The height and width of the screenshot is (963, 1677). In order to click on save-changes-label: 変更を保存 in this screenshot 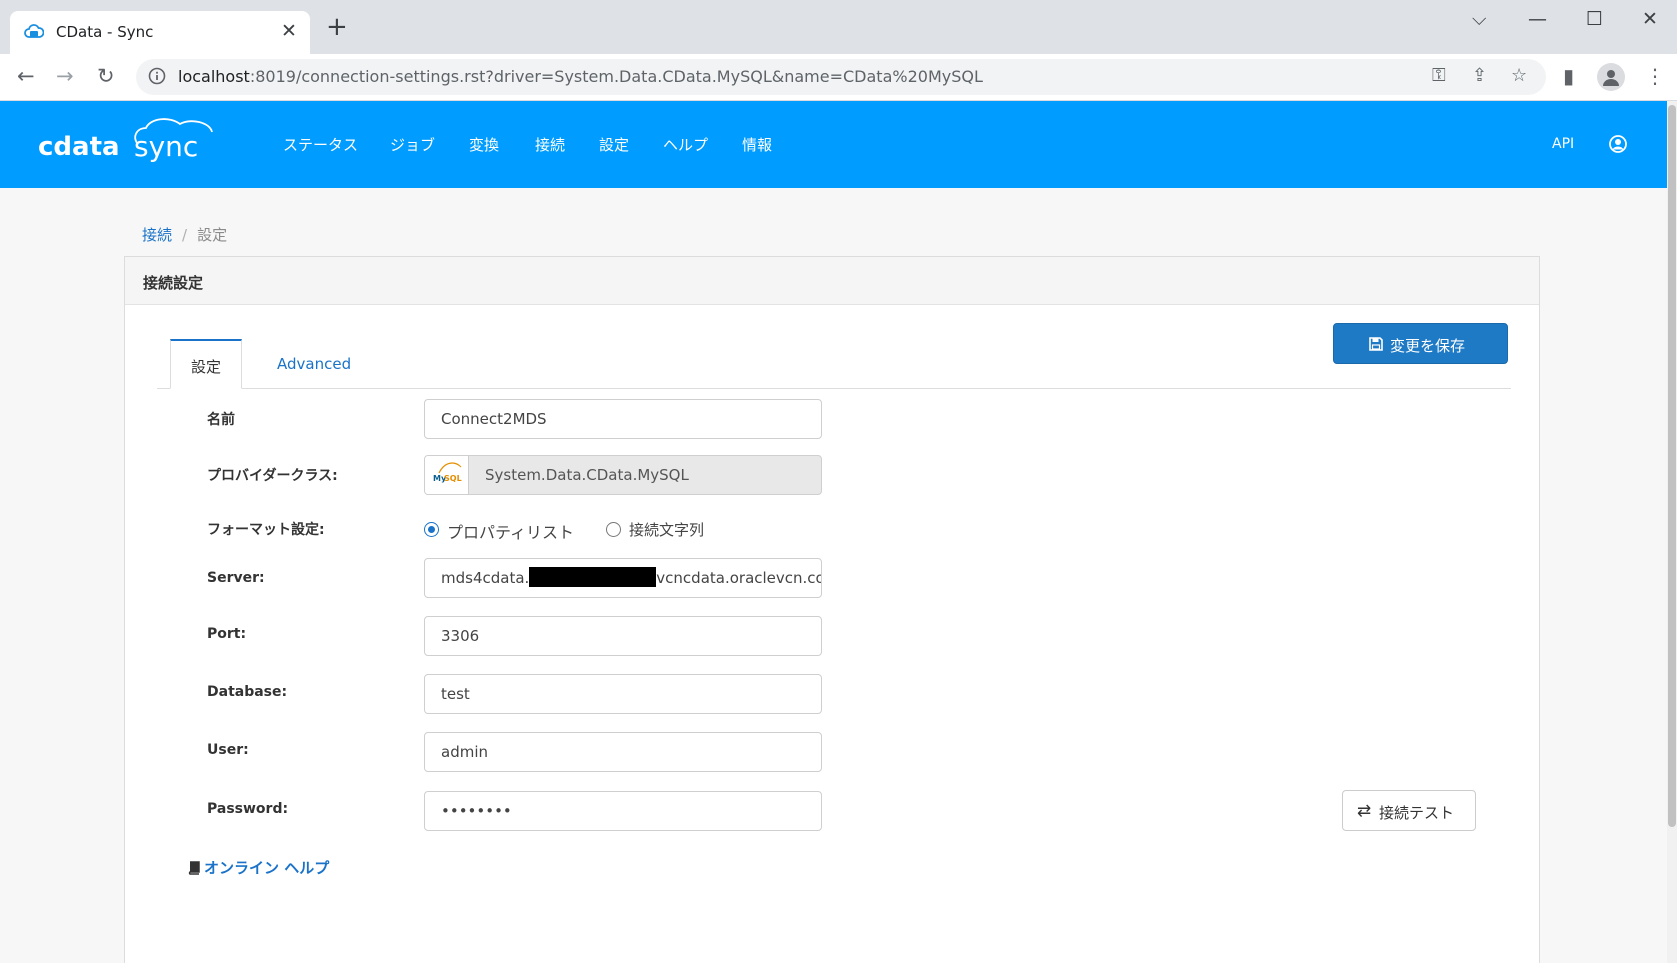, I will do `click(1428, 346)`.